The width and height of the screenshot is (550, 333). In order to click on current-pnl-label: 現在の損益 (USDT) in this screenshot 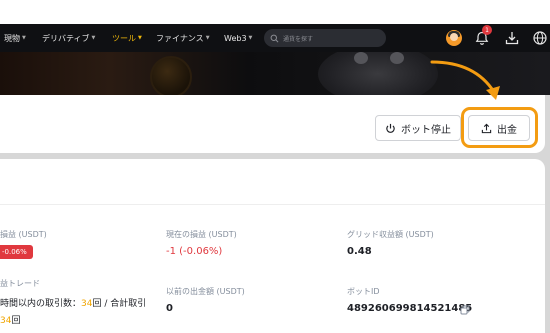, I will do `click(201, 234)`.